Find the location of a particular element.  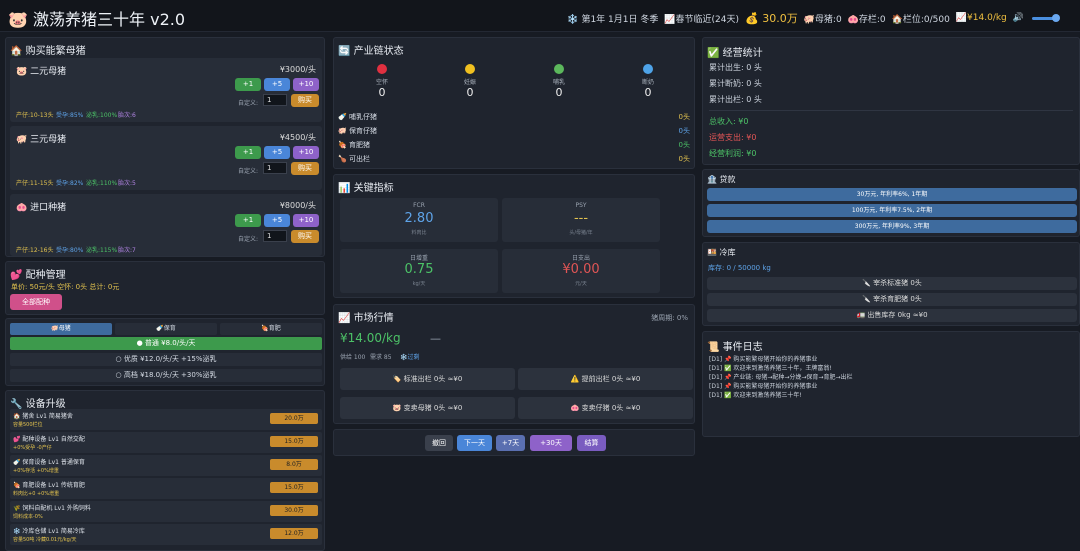

kpi-value: 0.75 is located at coordinates (419, 269).